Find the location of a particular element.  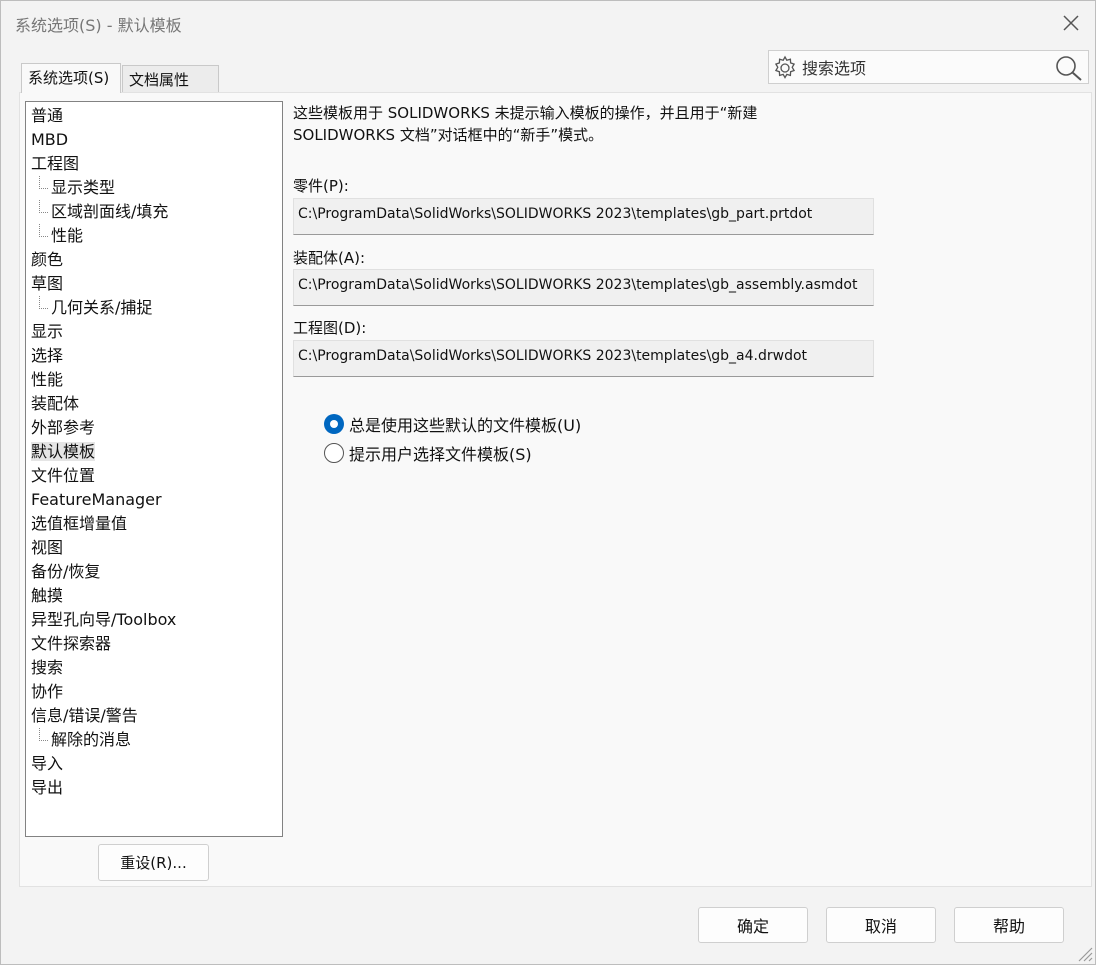

tree-item-display-style: 显示类型 is located at coordinates (154, 188).